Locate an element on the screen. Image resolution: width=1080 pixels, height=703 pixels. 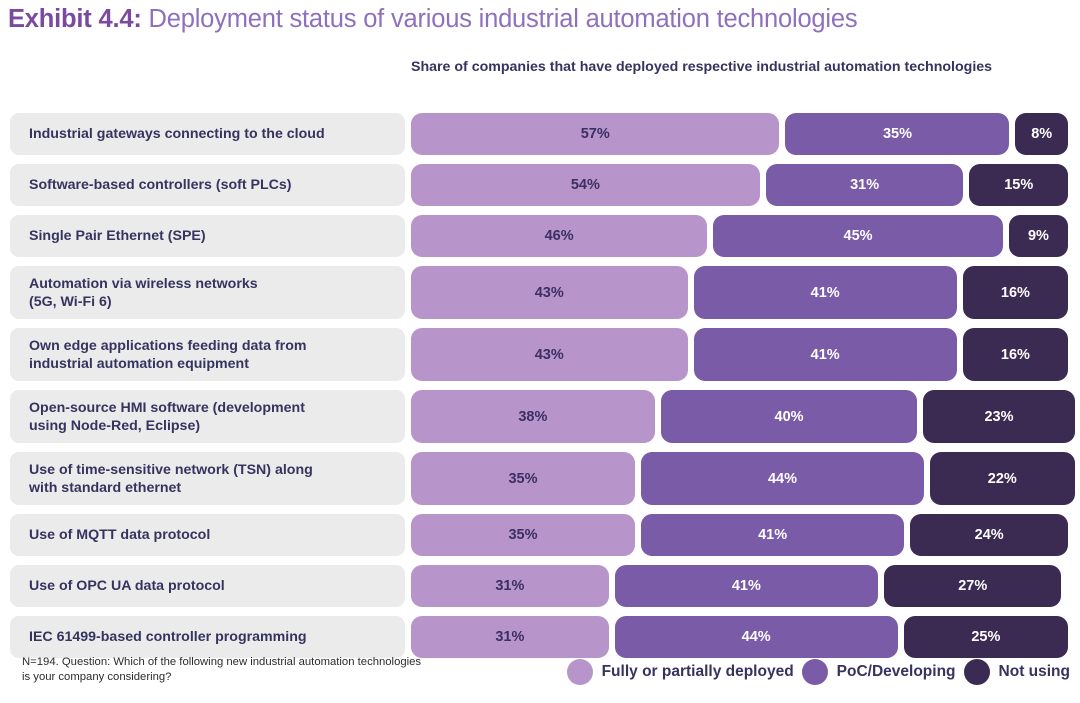
legend-label: Not using is located at coordinates (1034, 671).